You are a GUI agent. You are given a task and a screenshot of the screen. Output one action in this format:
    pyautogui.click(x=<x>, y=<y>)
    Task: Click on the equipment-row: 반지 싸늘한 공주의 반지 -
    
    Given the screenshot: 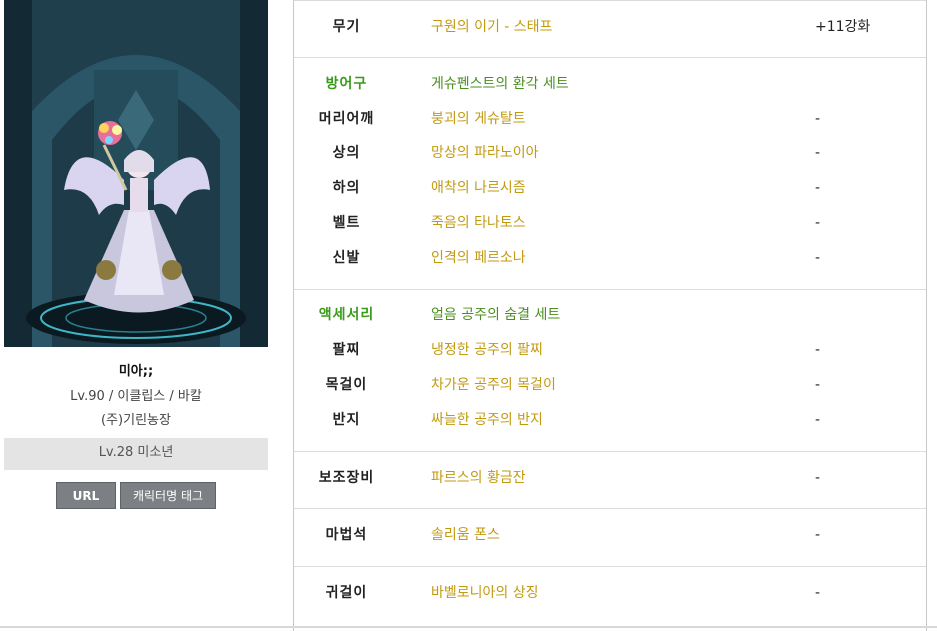 What is the action you would take?
    pyautogui.click(x=610, y=420)
    